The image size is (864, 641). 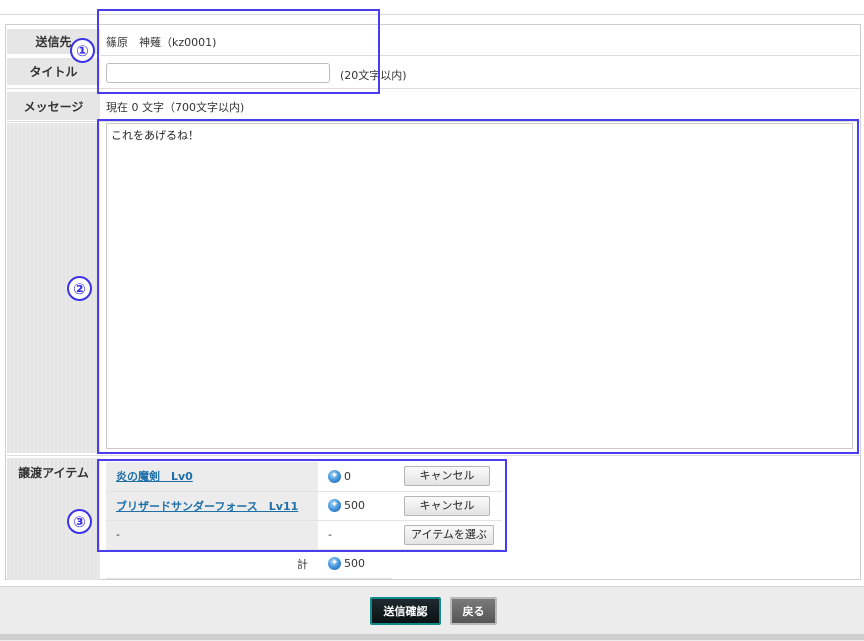 I want to click on back-button: 戻る, so click(x=473, y=611).